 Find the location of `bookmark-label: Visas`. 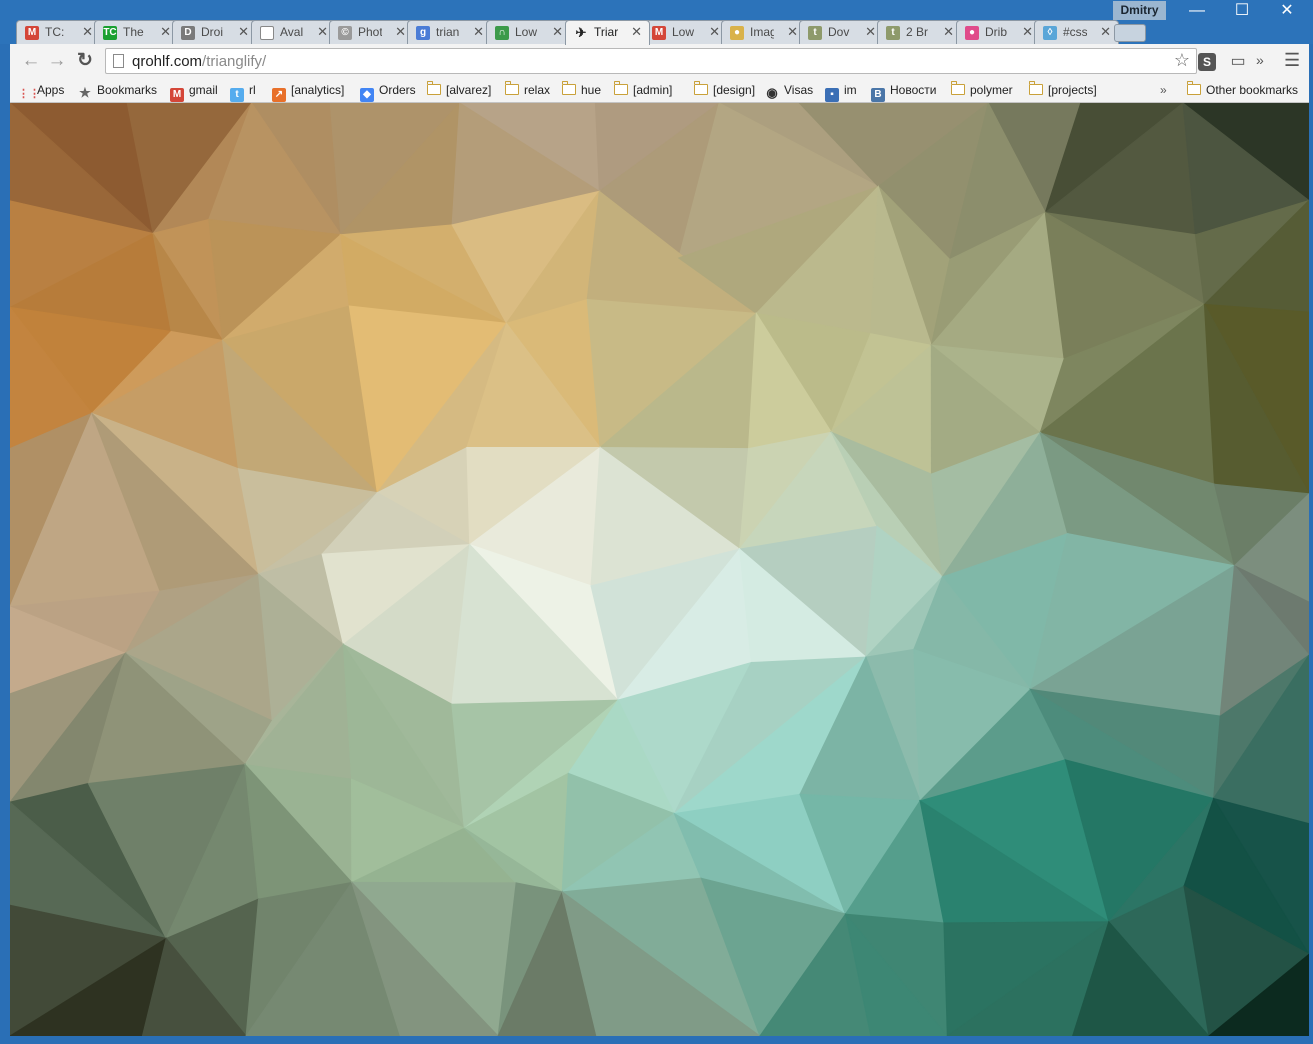

bookmark-label: Visas is located at coordinates (799, 90).